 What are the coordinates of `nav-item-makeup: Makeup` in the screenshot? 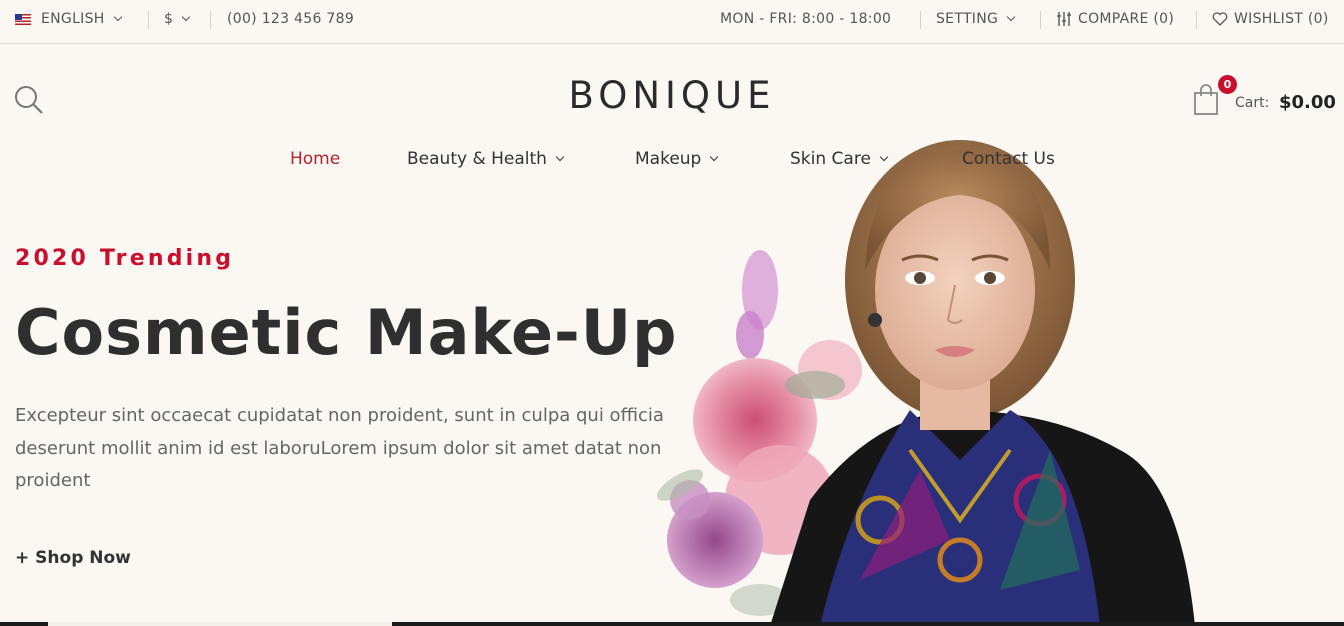 It's located at (677, 159).